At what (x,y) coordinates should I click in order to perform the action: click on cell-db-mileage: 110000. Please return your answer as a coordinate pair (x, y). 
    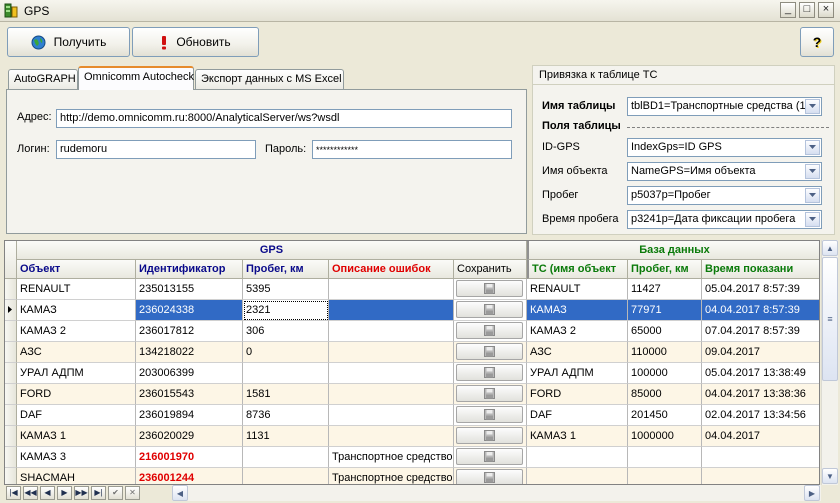
    Looking at the image, I should click on (665, 352).